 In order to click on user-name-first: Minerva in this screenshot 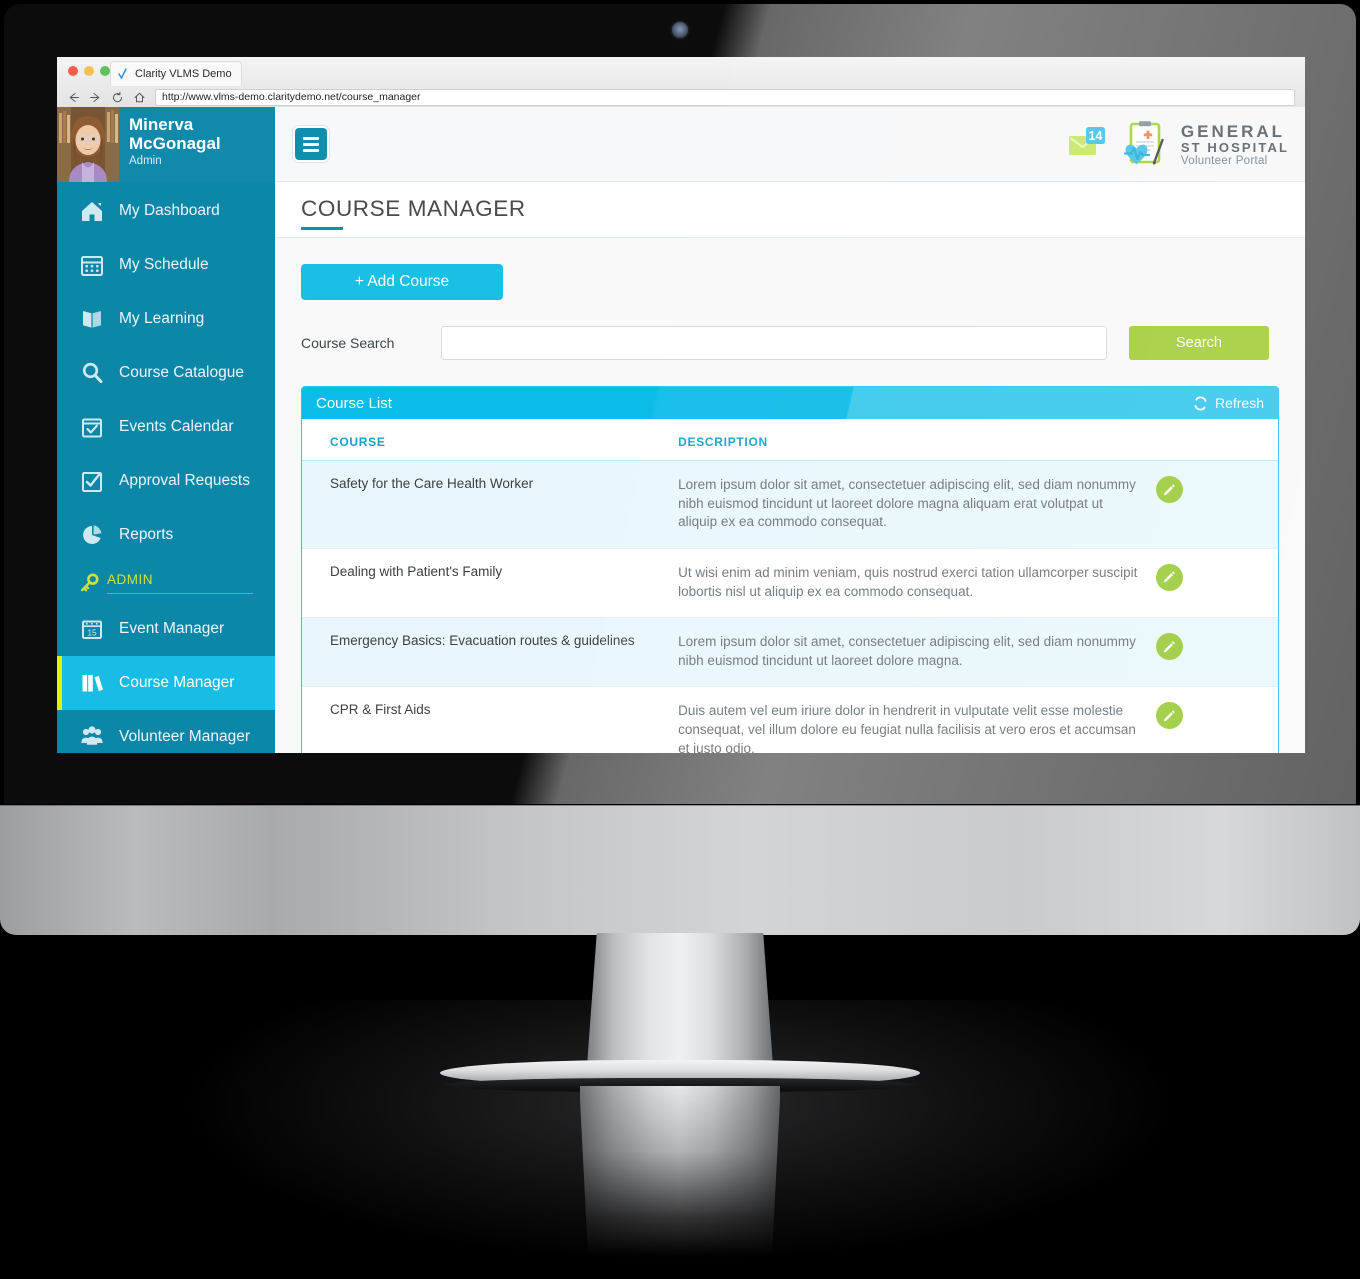, I will do `click(161, 124)`.